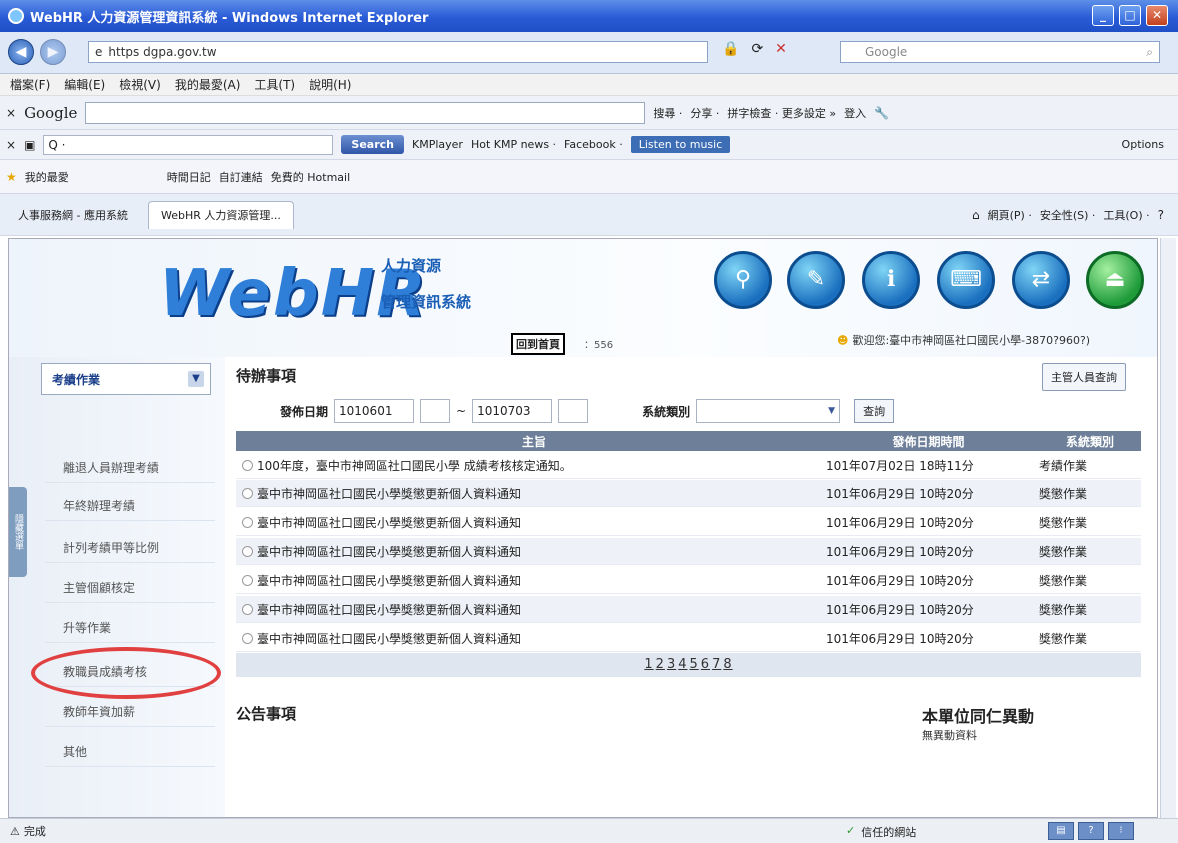  Describe the element at coordinates (757, 49) in the screenshot. I see `refresh-icon: ⟳` at that location.